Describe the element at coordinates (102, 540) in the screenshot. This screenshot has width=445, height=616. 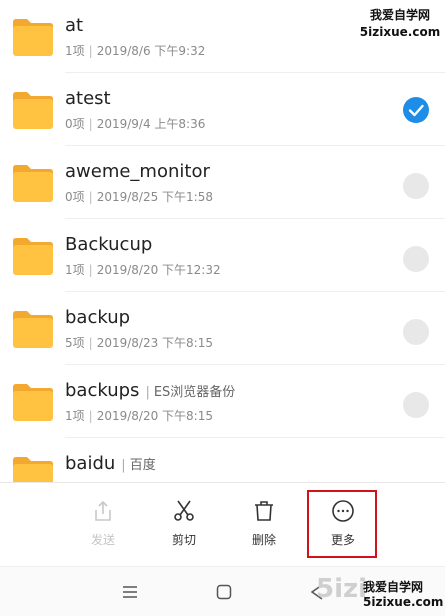
I see `send-label: 发送` at that location.